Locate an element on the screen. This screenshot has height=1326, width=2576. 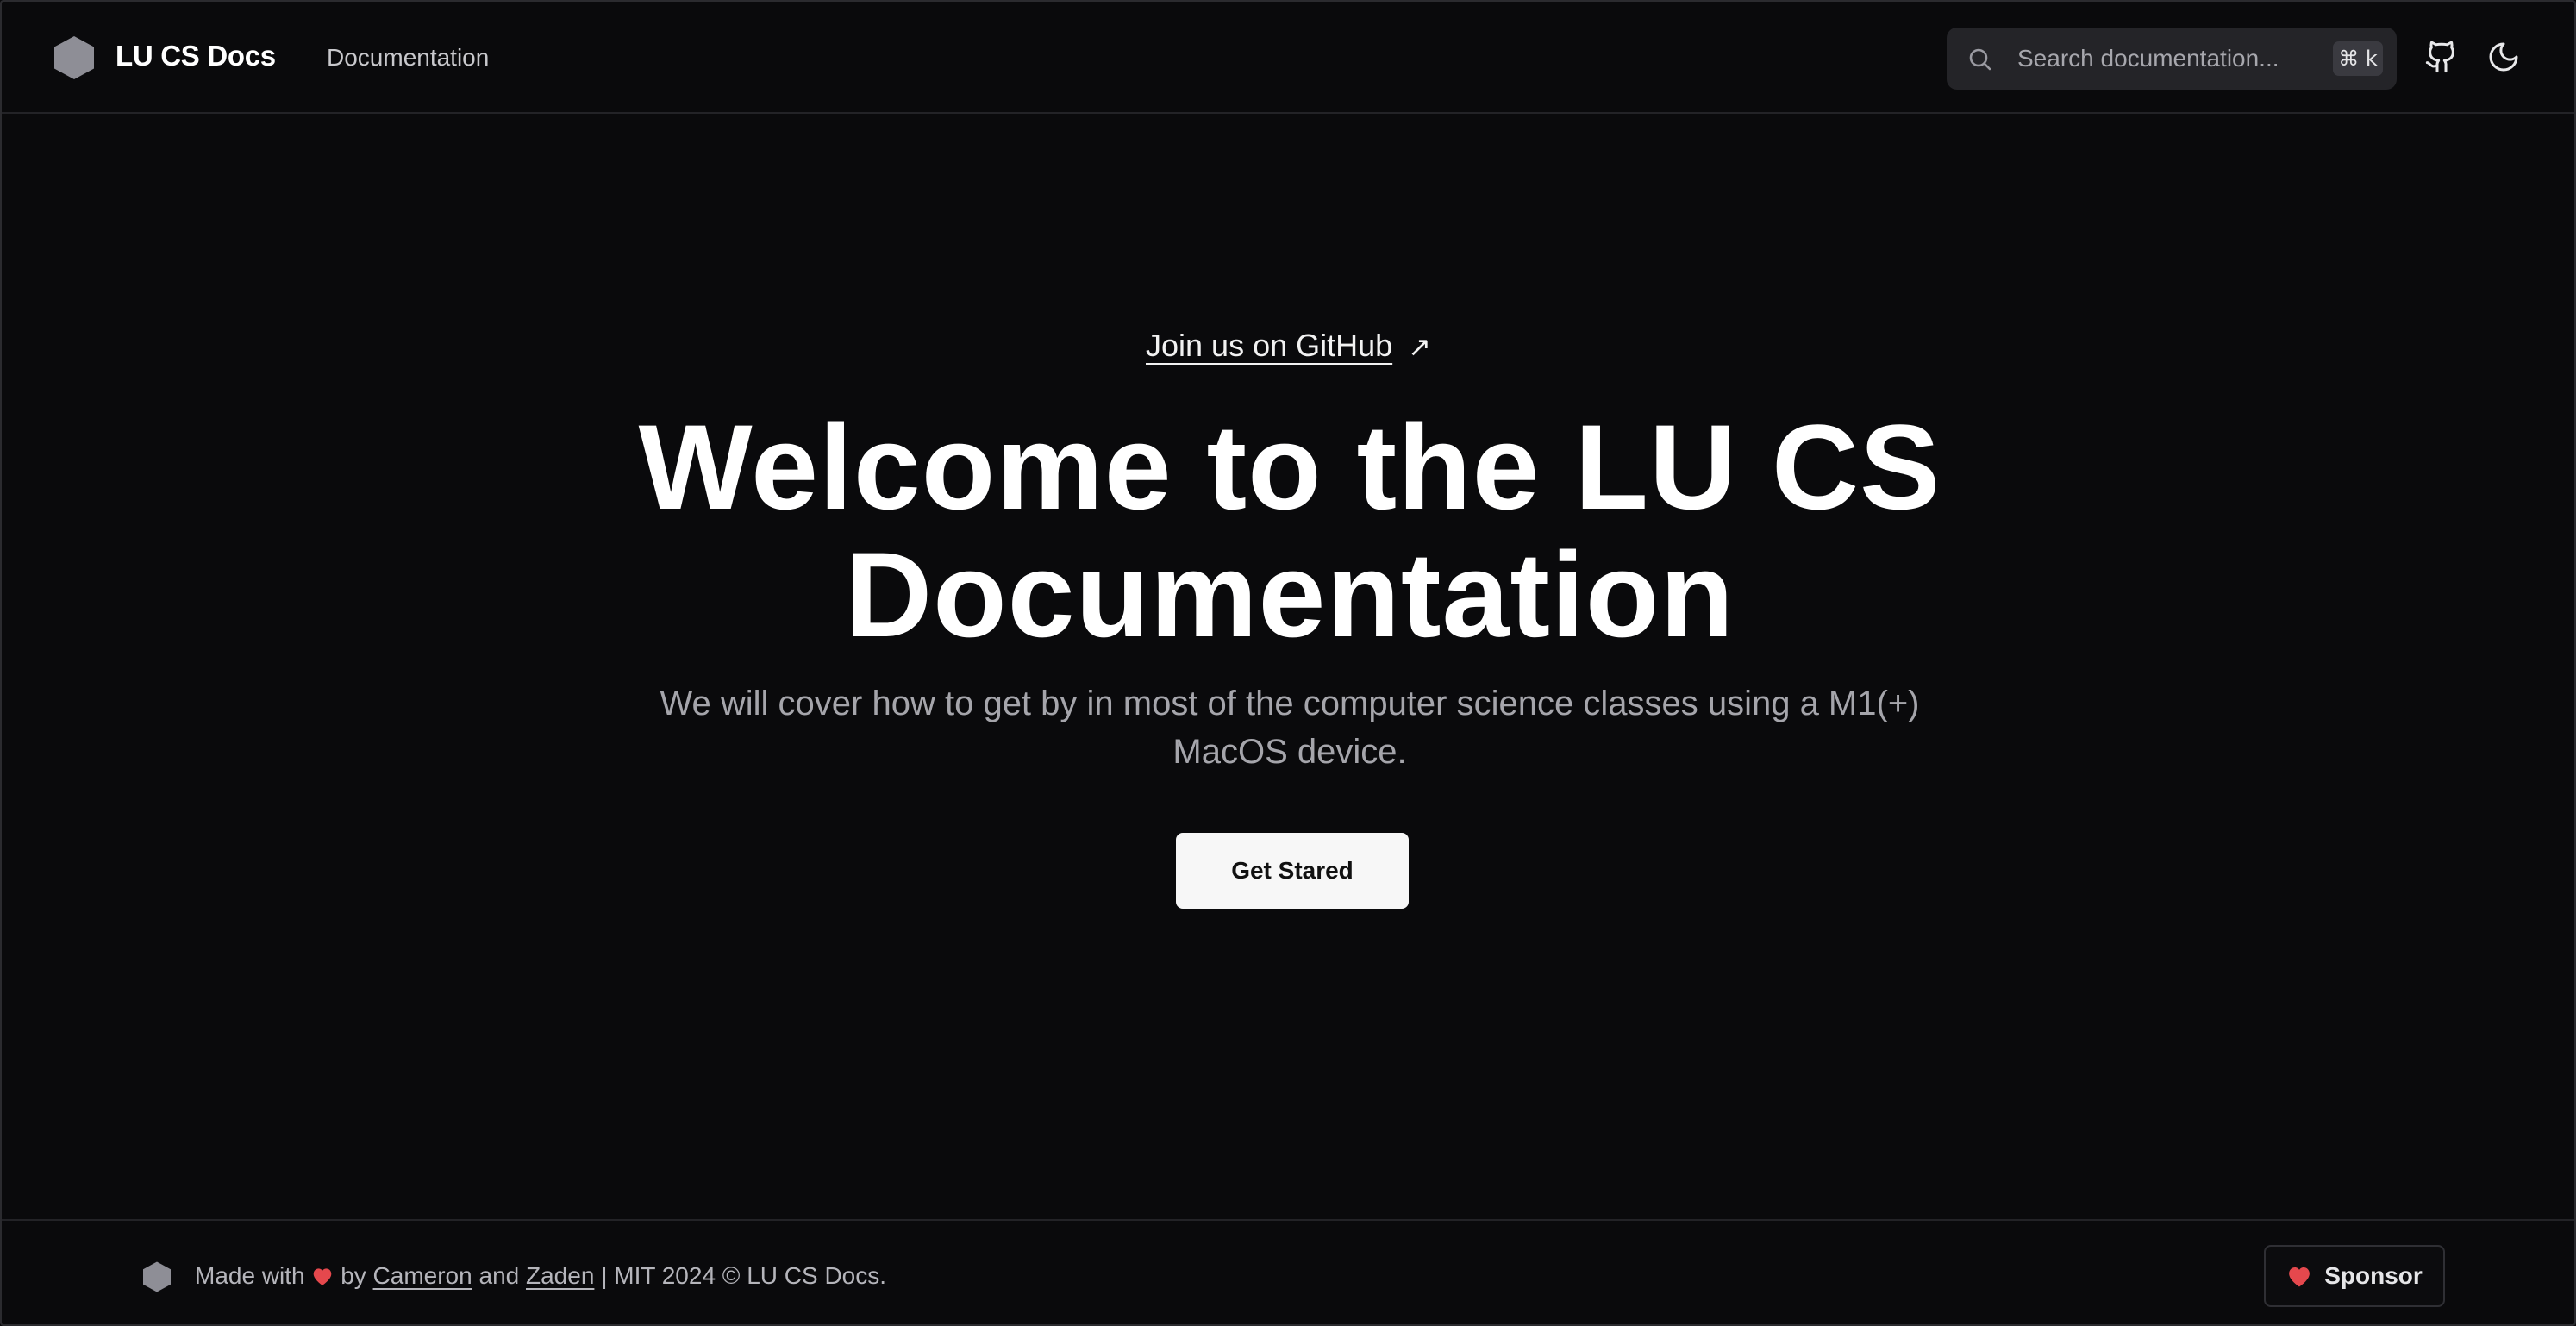
sponsor-button: Sponsor is located at coordinates (2354, 1276).